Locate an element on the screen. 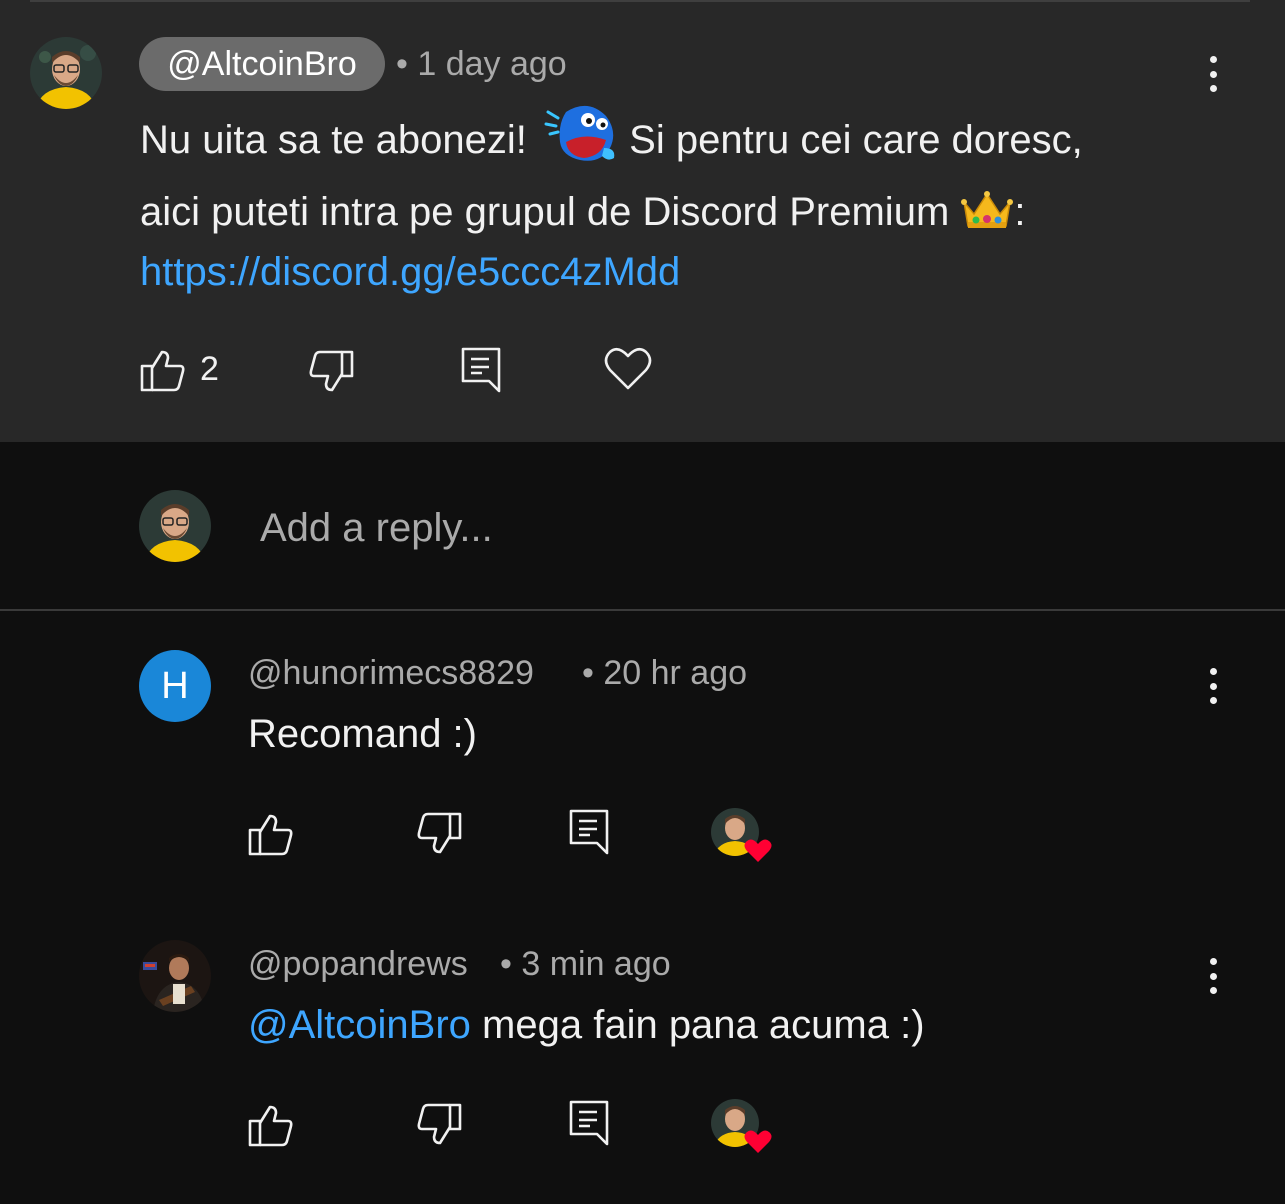 The image size is (1285, 1204). comment-timestamp: • 1 day ago is located at coordinates (481, 64).